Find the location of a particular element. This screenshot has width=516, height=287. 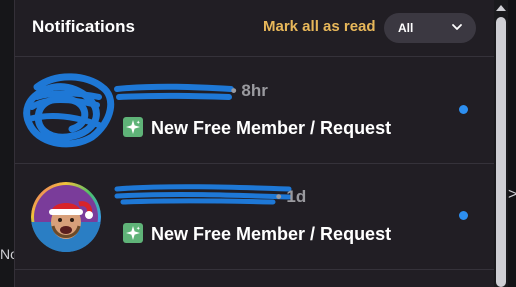

scroll-up-arrow-icon is located at coordinates (501, 8).